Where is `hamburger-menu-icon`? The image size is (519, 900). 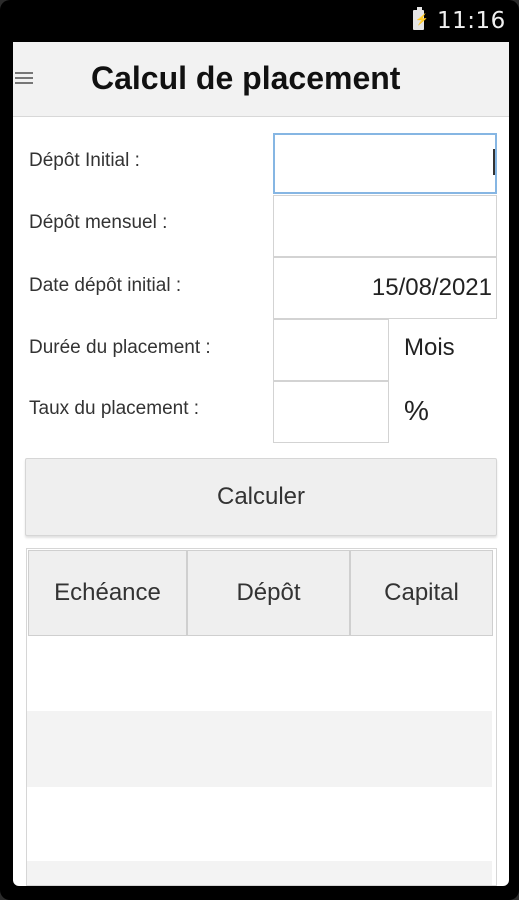 hamburger-menu-icon is located at coordinates (24, 78).